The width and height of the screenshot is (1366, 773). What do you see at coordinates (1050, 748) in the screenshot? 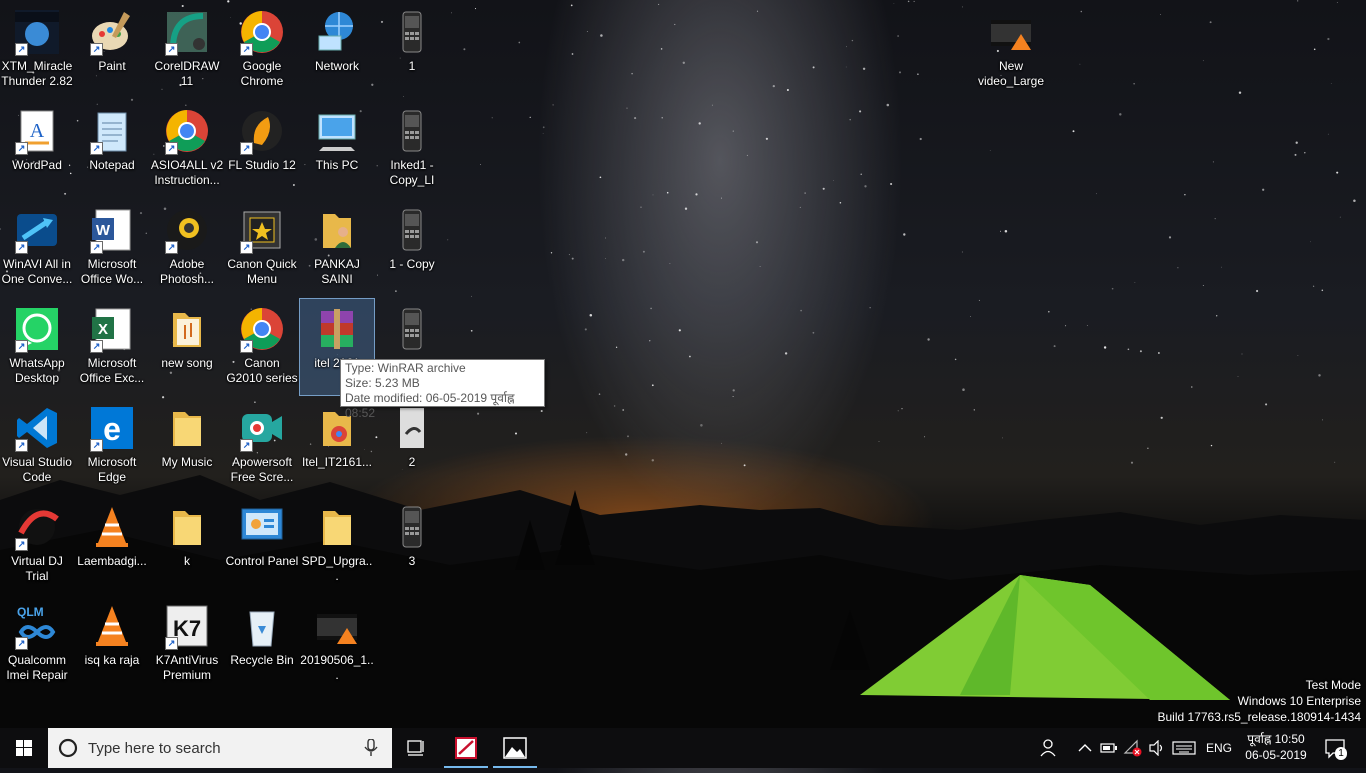
I see `people-icon` at bounding box center [1050, 748].